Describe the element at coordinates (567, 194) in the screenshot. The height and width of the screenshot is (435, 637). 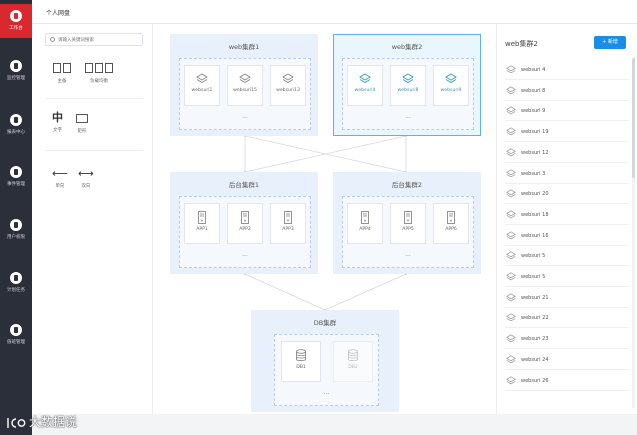
I see `list-item: websuri 20` at that location.